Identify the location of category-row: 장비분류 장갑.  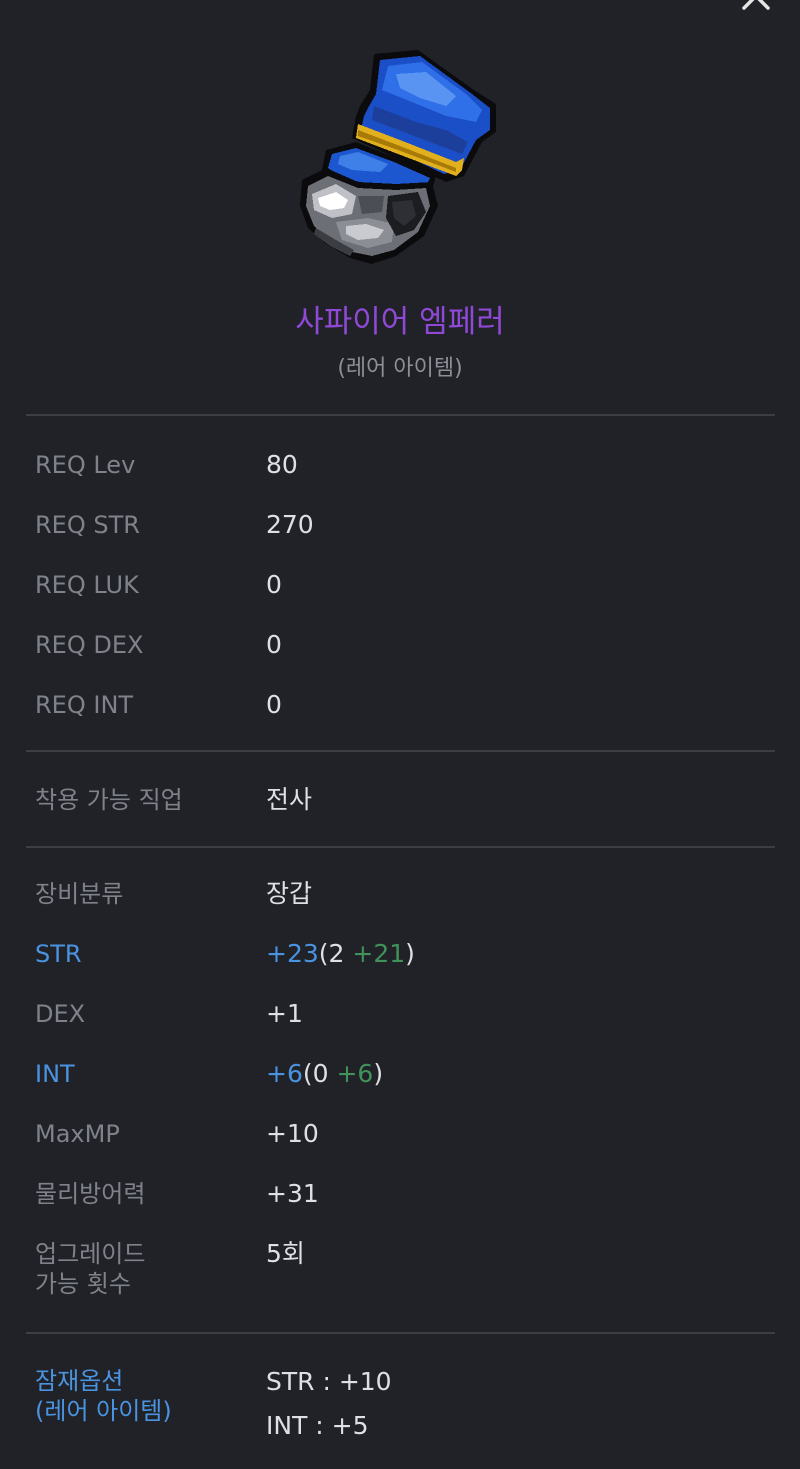
(405, 899).